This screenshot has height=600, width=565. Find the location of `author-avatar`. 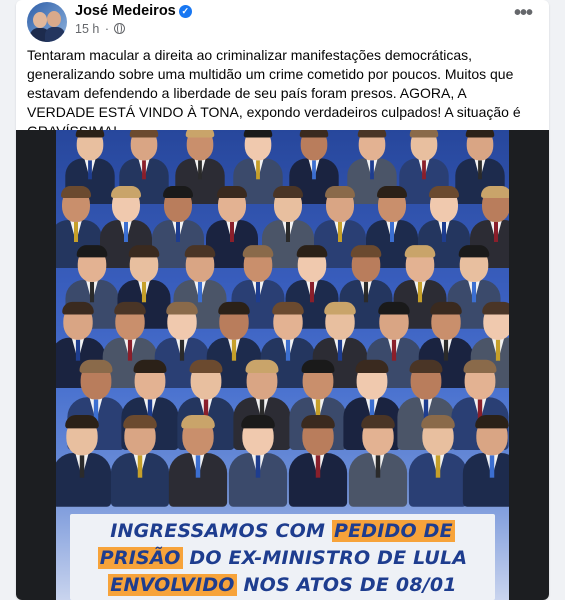

author-avatar is located at coordinates (47, 22).